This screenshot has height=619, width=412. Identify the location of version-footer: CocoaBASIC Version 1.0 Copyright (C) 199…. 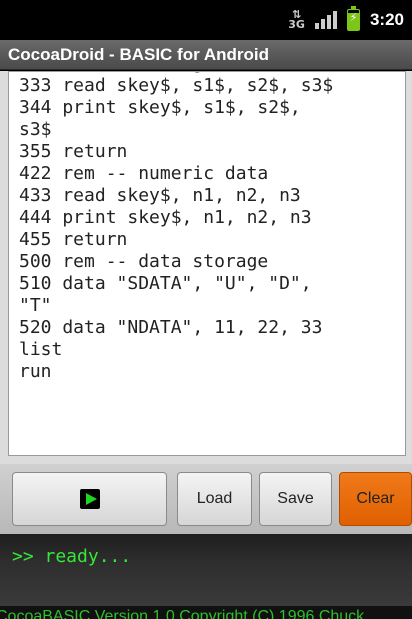
(206, 612).